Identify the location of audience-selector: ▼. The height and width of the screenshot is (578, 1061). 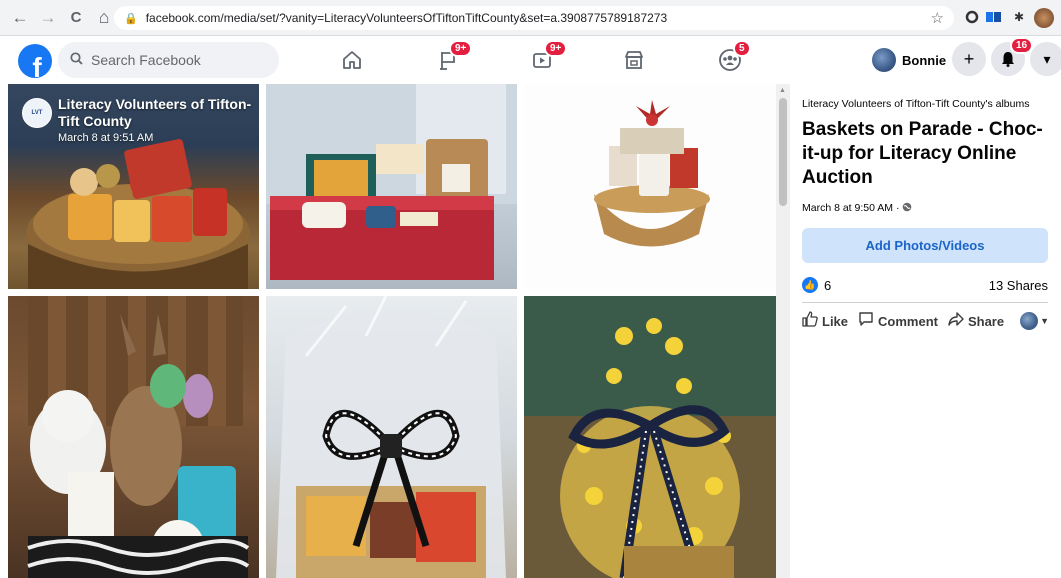
(1031, 321).